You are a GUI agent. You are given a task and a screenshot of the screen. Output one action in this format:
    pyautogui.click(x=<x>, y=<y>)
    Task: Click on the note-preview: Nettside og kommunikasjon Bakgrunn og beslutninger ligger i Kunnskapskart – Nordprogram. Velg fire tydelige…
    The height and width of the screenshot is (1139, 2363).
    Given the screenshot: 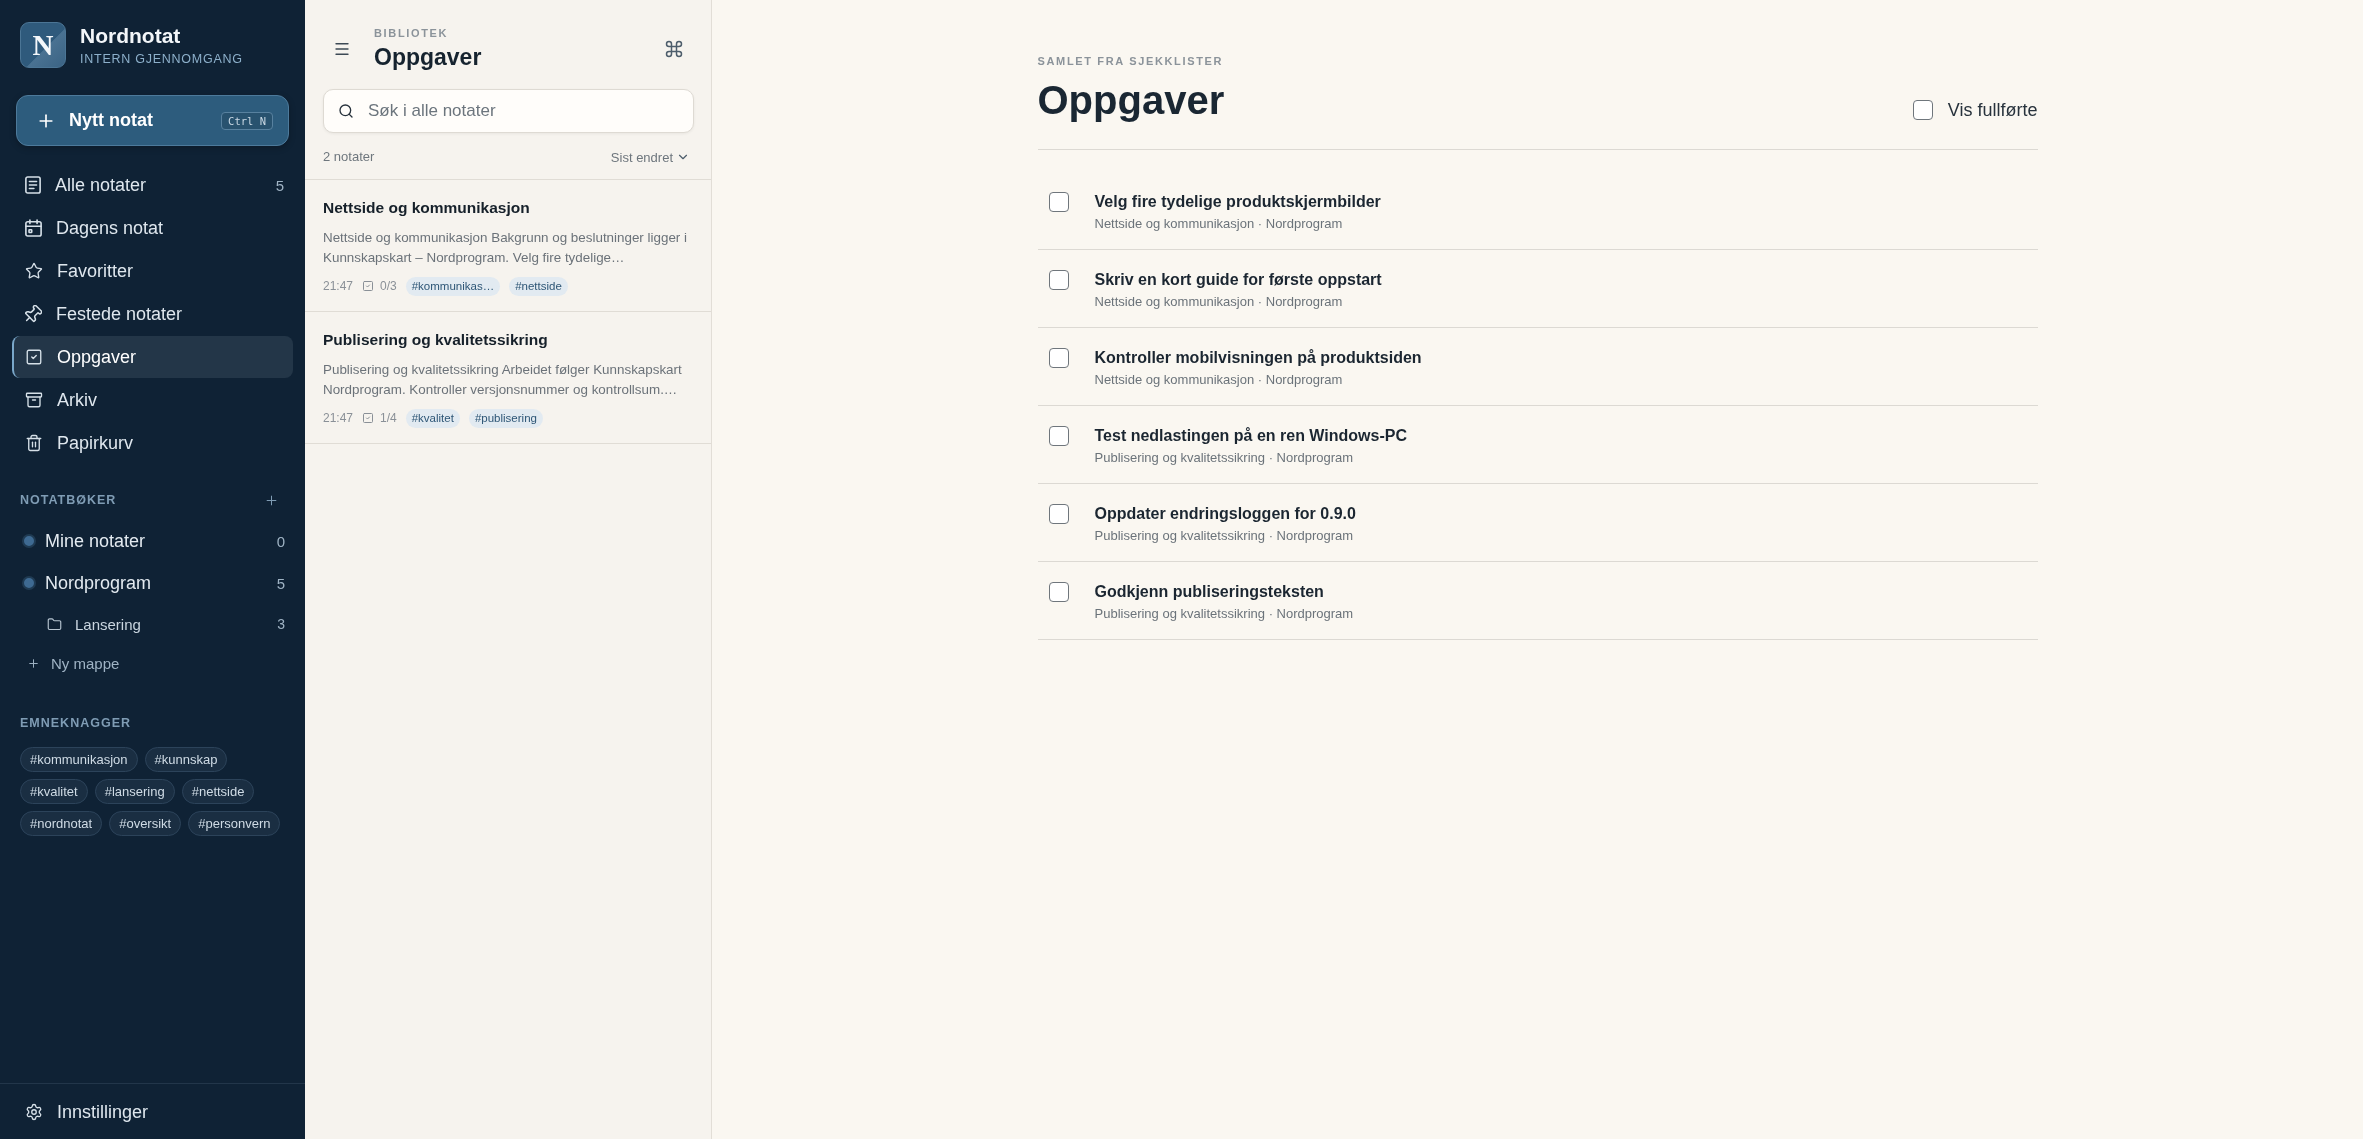 What is the action you would take?
    pyautogui.click(x=505, y=248)
    